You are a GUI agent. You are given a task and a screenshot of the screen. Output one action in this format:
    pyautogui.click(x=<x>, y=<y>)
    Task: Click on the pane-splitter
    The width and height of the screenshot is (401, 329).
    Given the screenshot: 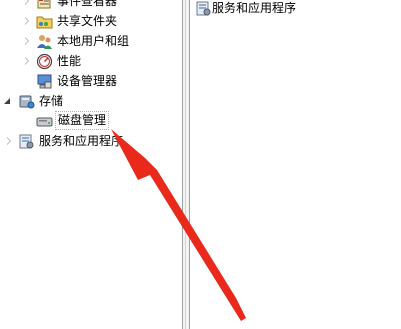 What is the action you would take?
    pyautogui.click(x=186, y=164)
    